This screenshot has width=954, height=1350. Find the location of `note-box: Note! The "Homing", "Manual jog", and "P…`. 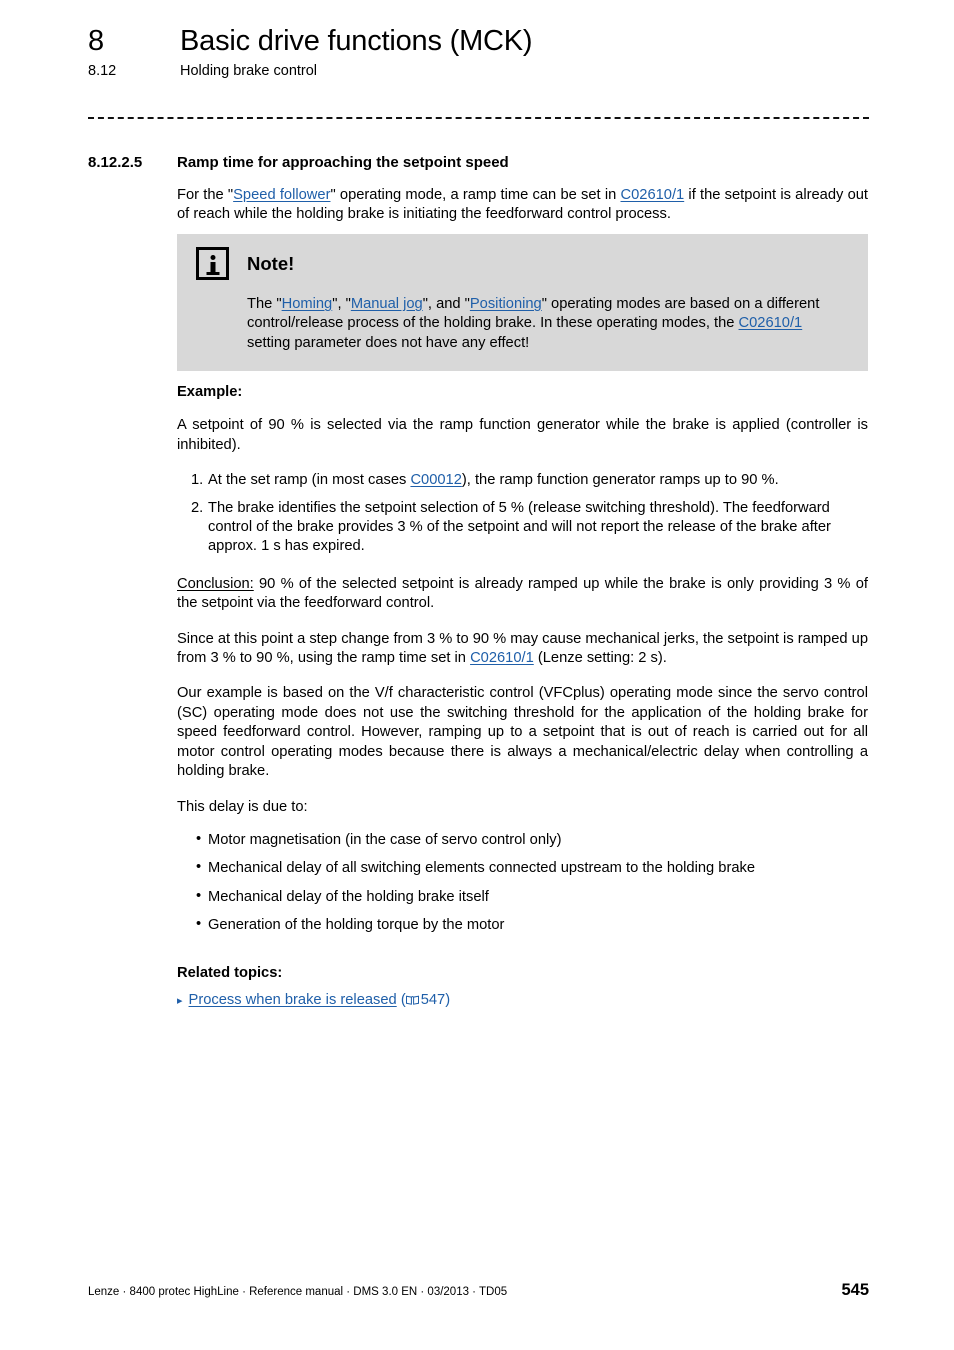

note-box: Note! The "Homing", "Manual jog", and "P… is located at coordinates (522, 303).